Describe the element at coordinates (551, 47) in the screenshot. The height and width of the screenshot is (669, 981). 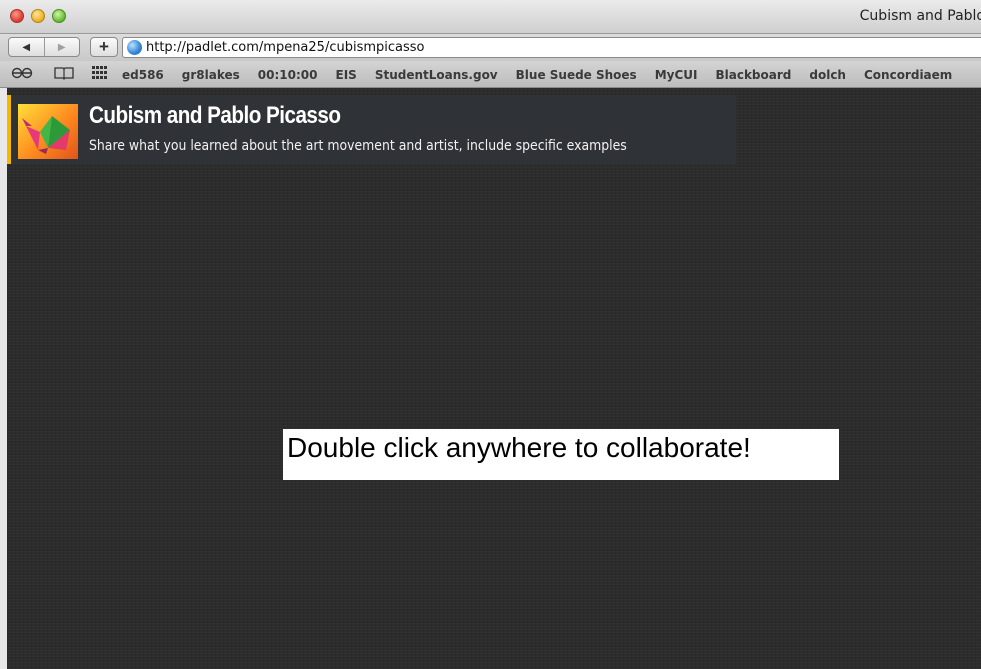
I see `address-bar: http://padlet.com/mpena25/cubismpicasso` at that location.